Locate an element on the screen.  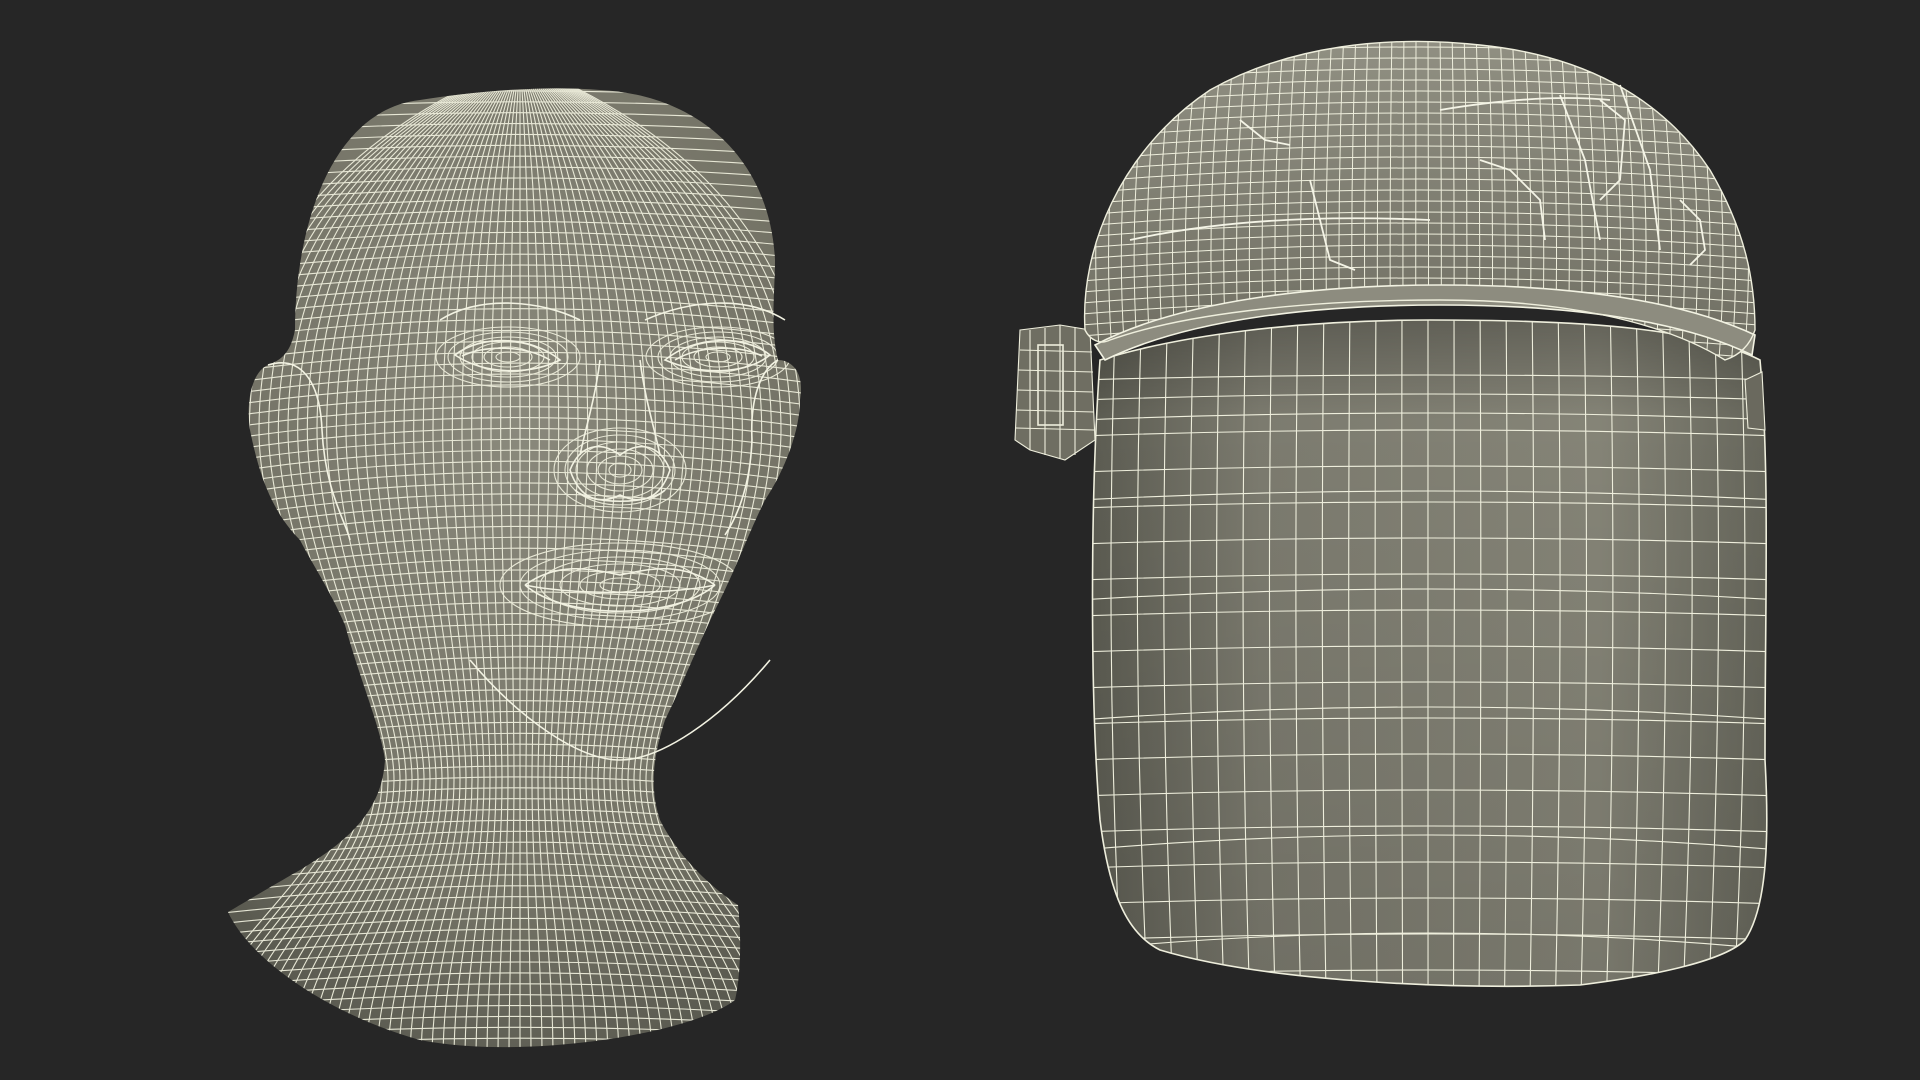
mesh-horizontal is located at coordinates (1420, 32).